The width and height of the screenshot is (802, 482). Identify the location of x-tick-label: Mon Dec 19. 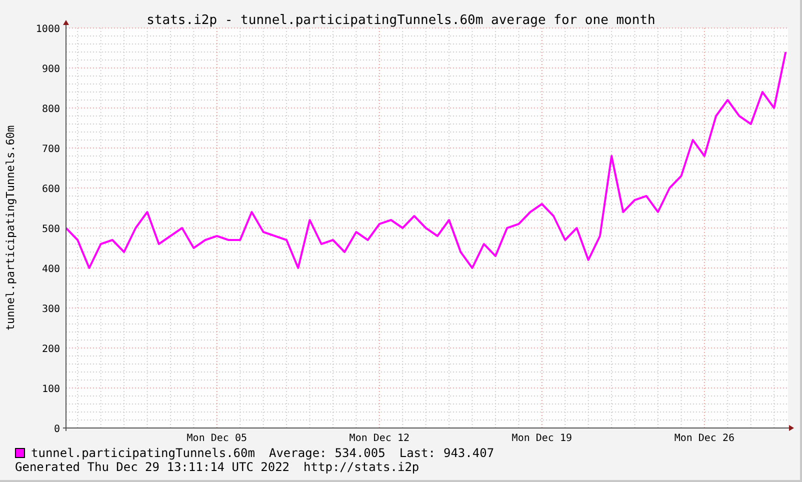
(542, 438).